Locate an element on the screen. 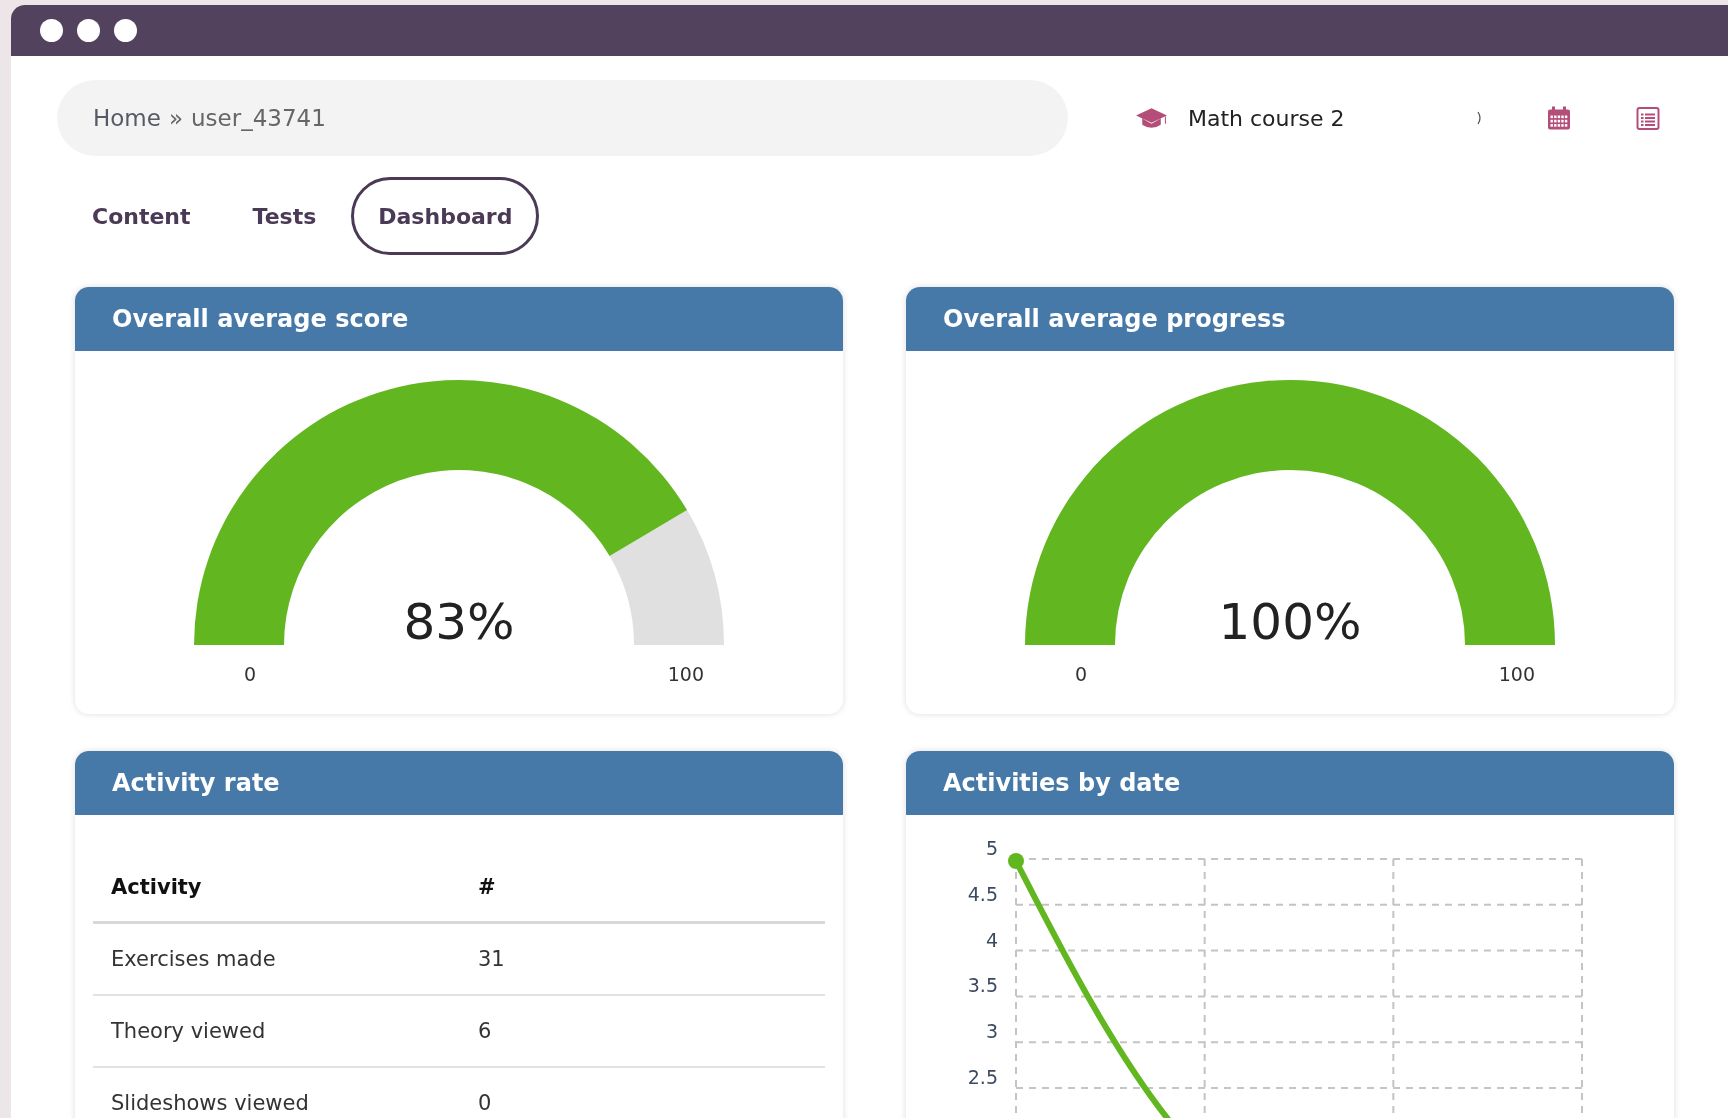  table-cell: Slideshows viewed is located at coordinates (285, 1092).